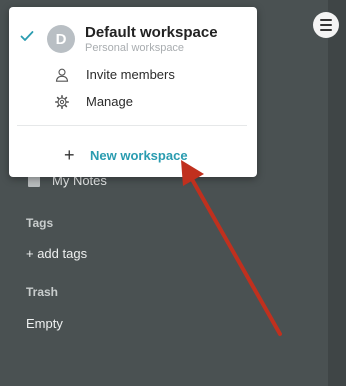 This screenshot has width=346, height=386. What do you see at coordinates (139, 155) in the screenshot?
I see `new-workspace-label: New workspace` at bounding box center [139, 155].